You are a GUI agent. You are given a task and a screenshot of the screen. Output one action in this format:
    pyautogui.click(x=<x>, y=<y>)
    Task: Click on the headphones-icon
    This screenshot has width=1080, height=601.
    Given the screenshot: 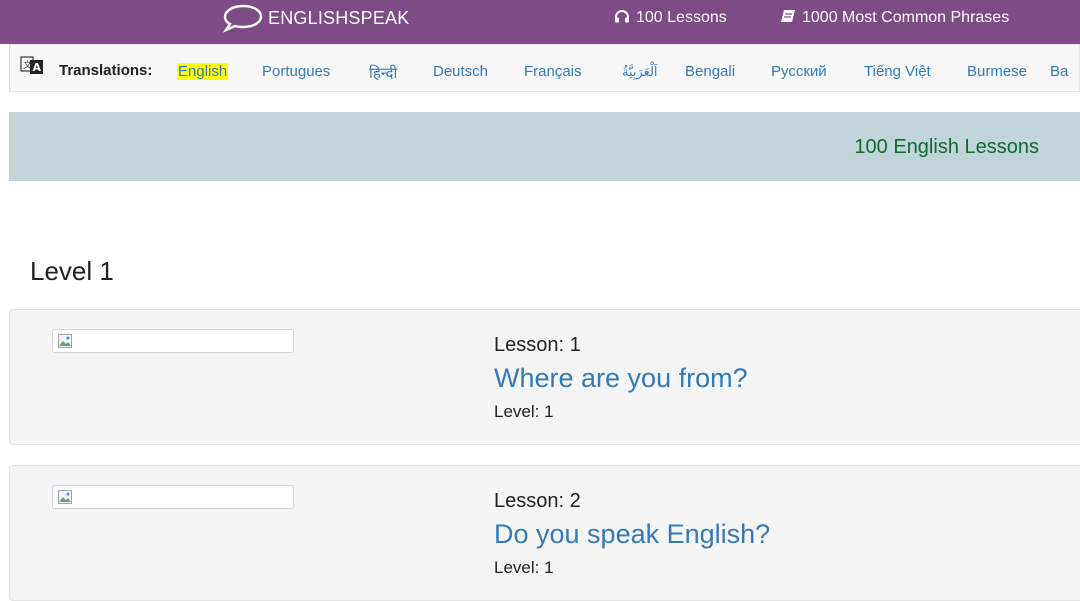 What is the action you would take?
    pyautogui.click(x=622, y=18)
    